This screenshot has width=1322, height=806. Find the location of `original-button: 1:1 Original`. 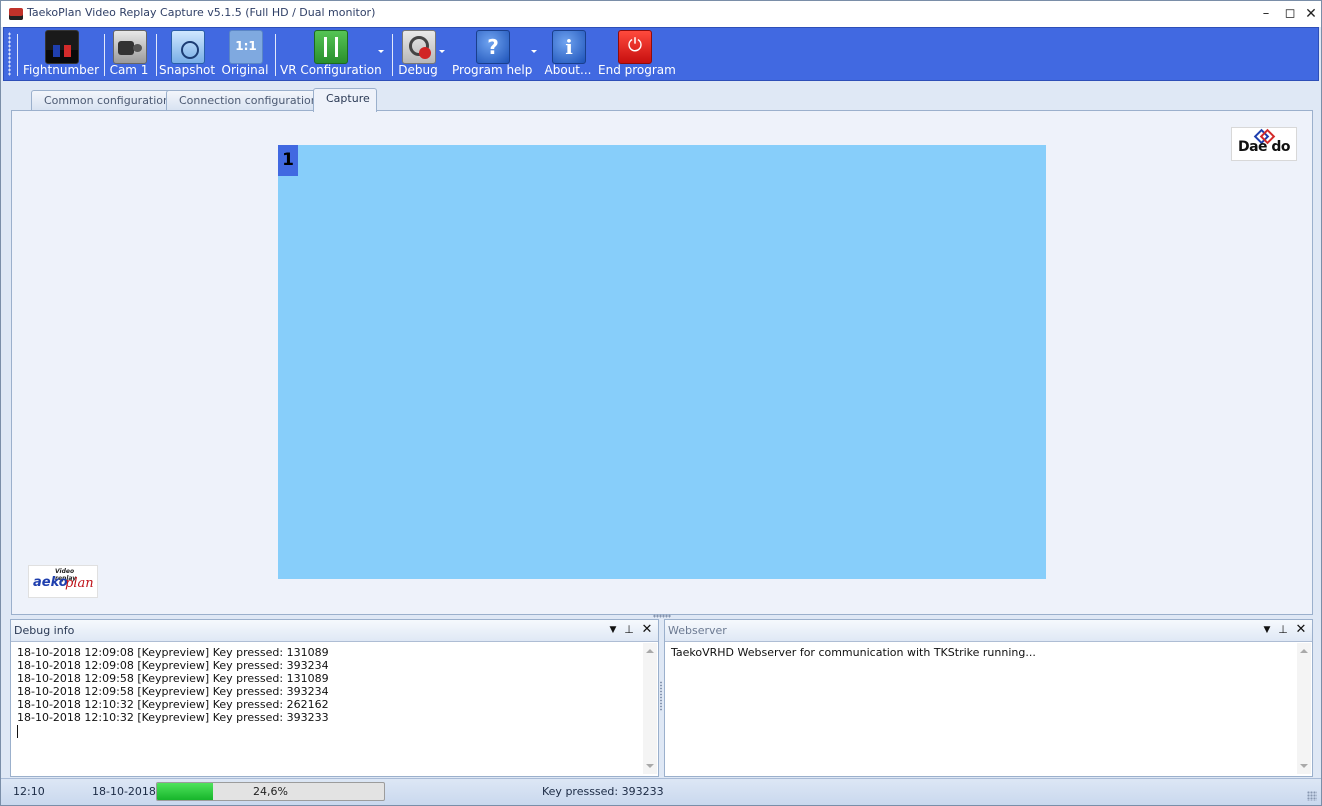

original-button: 1:1 Original is located at coordinates (245, 54).